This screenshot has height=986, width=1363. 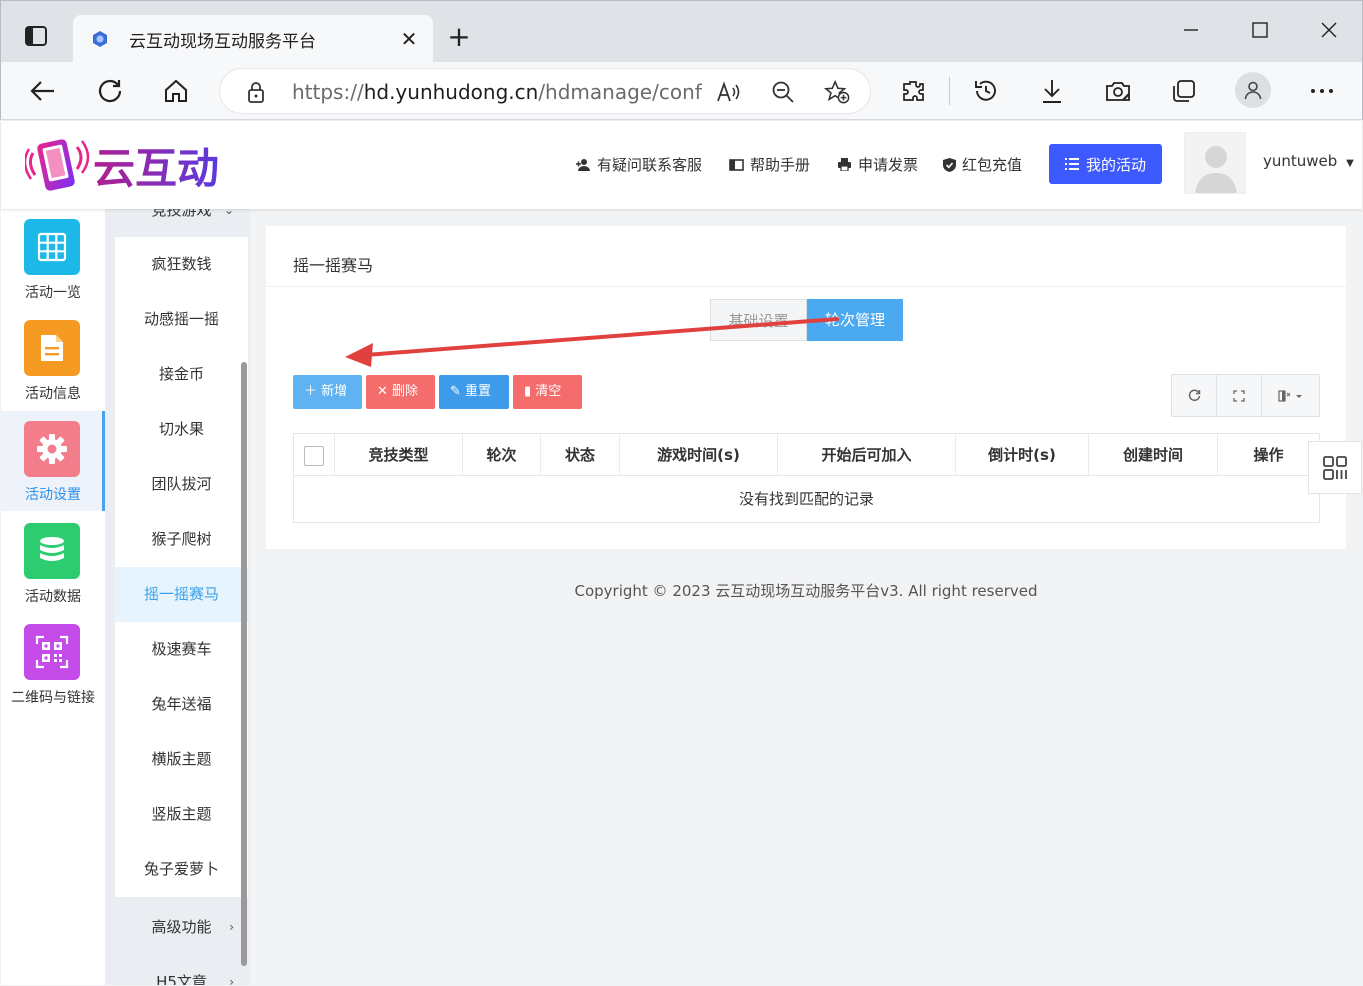 I want to click on user-avatar, so click(x=1215, y=163).